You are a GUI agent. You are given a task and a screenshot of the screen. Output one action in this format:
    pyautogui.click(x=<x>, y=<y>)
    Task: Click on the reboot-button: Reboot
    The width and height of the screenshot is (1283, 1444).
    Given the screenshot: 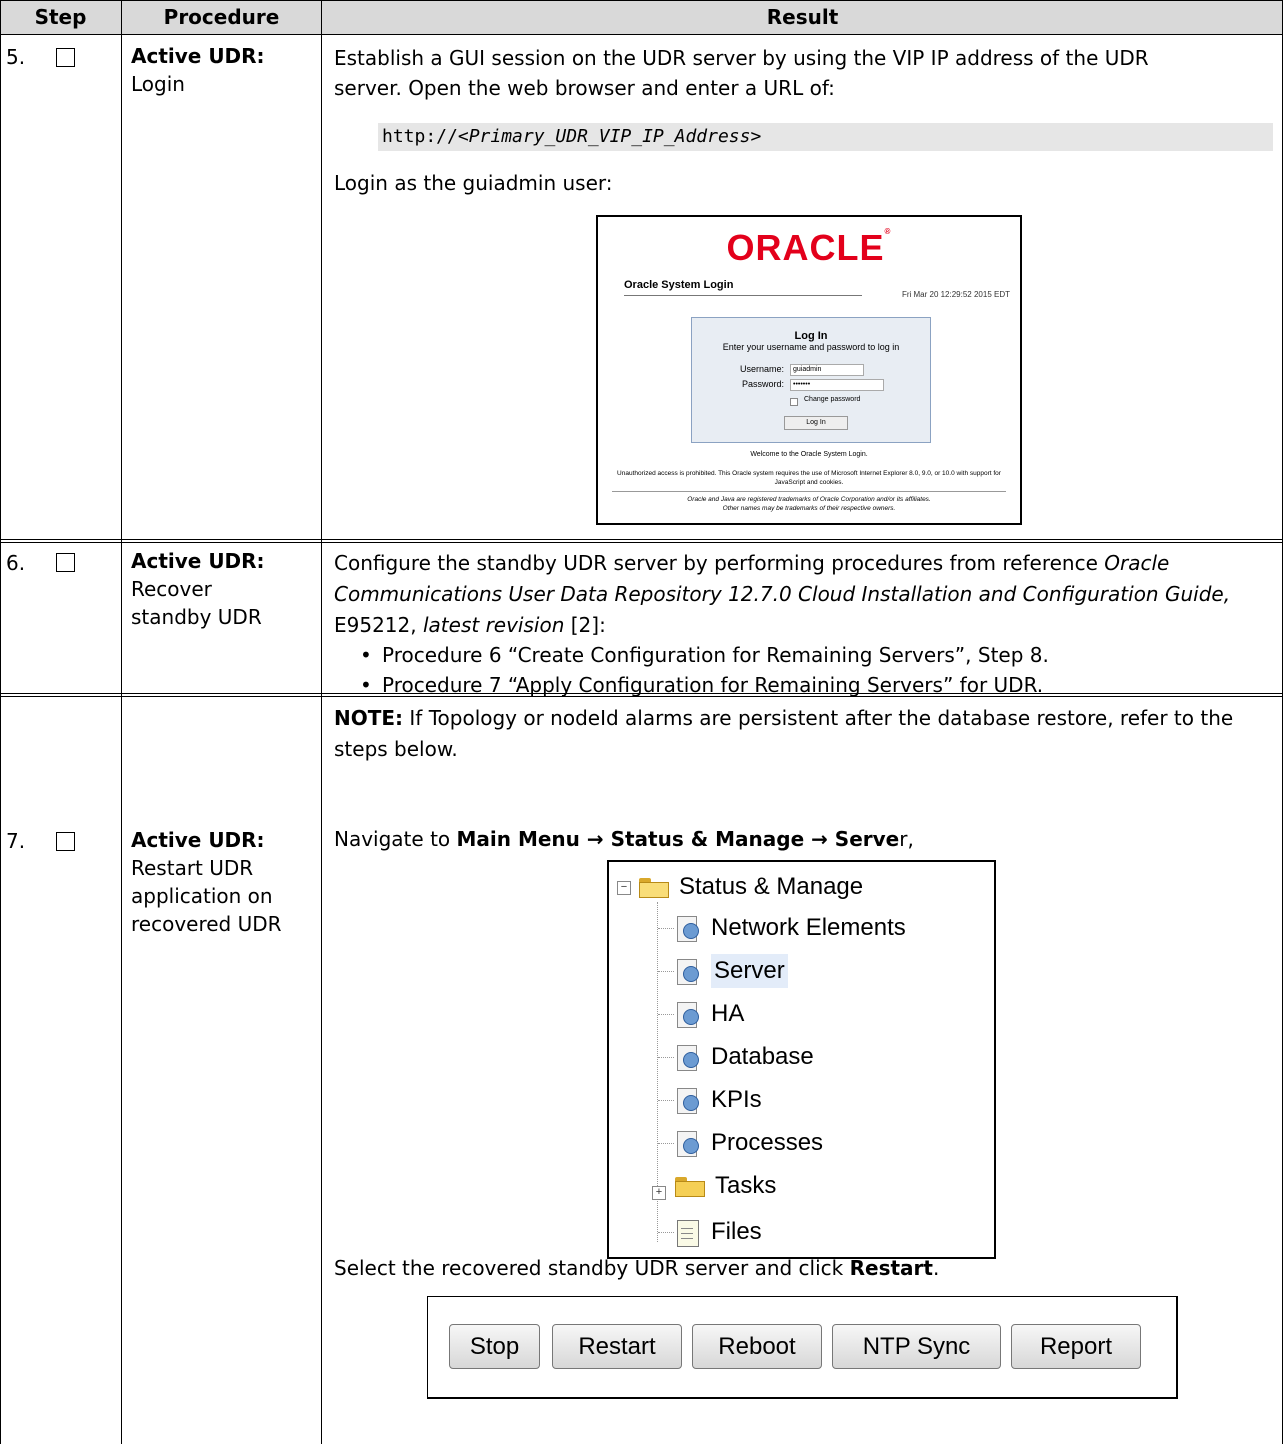 What is the action you would take?
    pyautogui.click(x=757, y=1346)
    